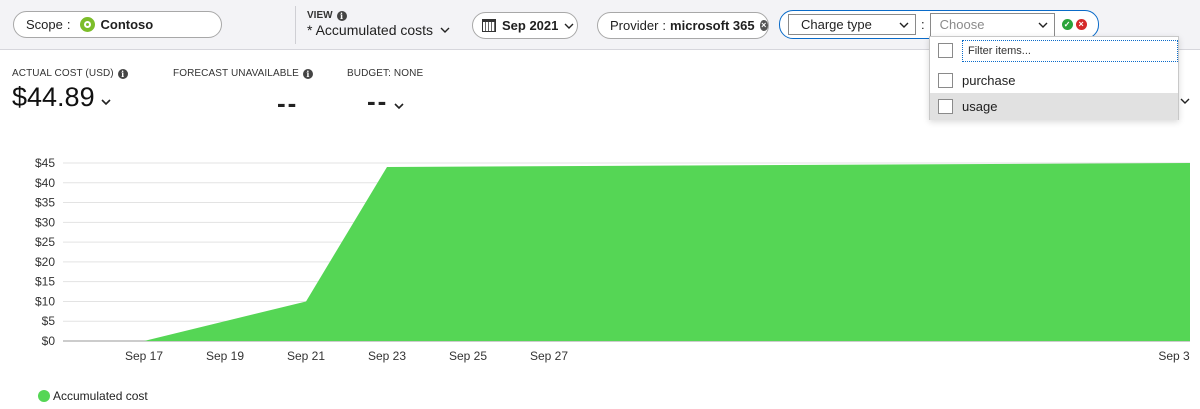  Describe the element at coordinates (370, 30) in the screenshot. I see `view-name: * Accumulated costs` at that location.